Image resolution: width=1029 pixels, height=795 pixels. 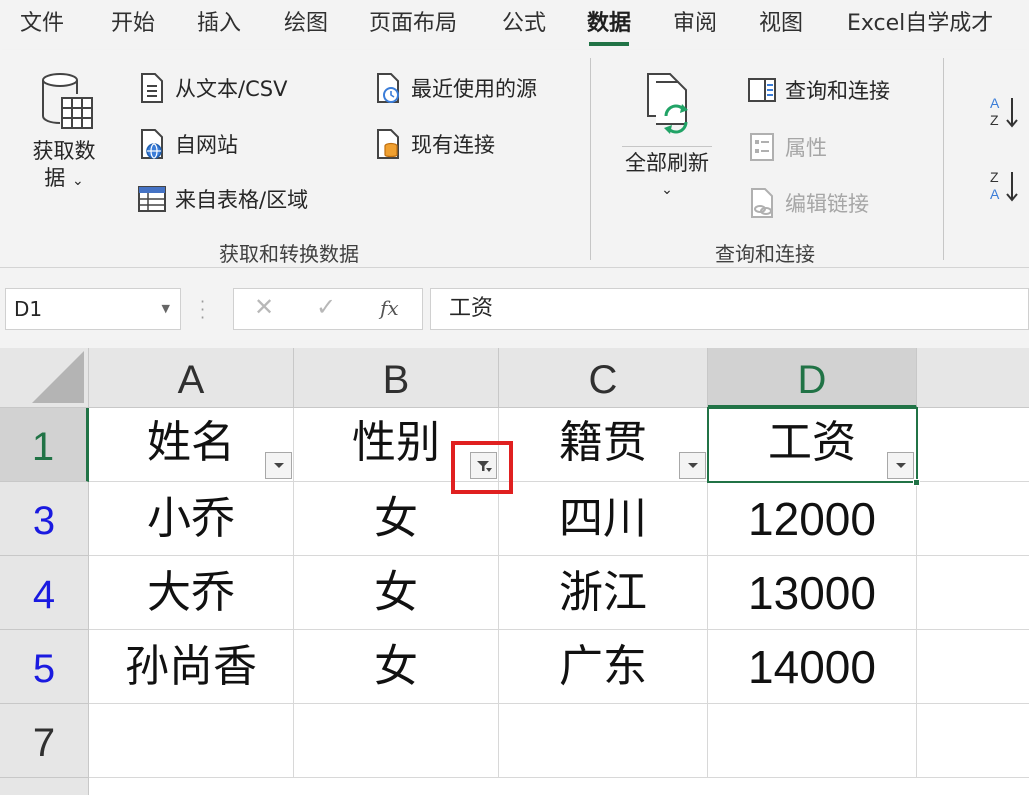 What do you see at coordinates (388, 88) in the screenshot?
I see `recent-file-icon` at bounding box center [388, 88].